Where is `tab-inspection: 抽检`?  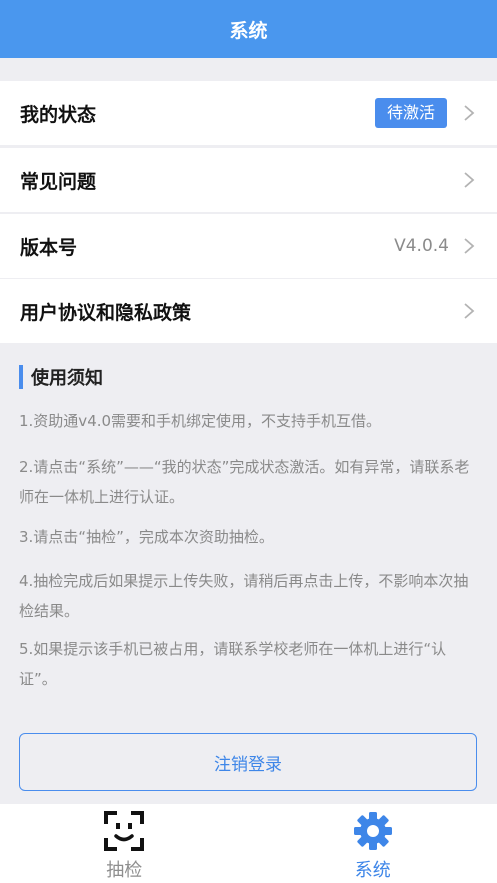 tab-inspection: 抽检 is located at coordinates (124, 843).